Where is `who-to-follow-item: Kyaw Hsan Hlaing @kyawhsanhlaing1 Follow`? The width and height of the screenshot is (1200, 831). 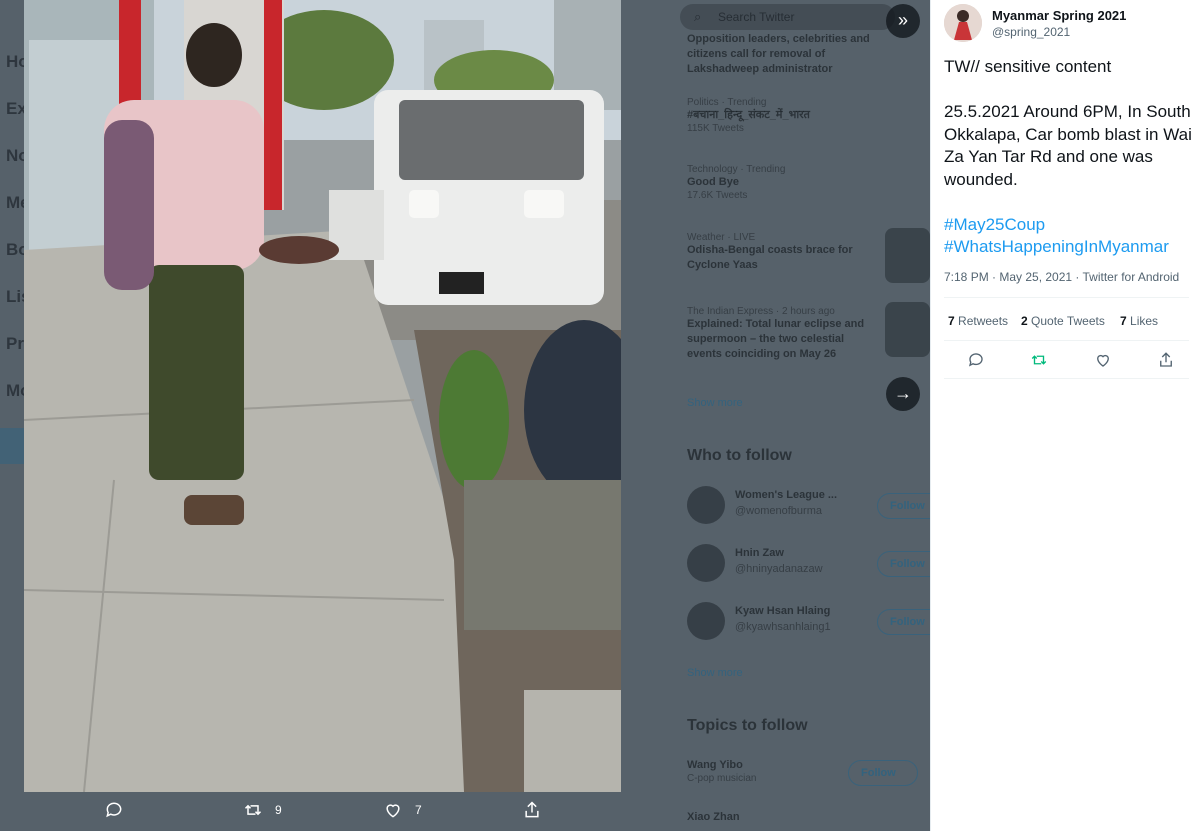
who-to-follow-item: Kyaw Hsan Hlaing @kyawhsanhlaing1 Follow is located at coordinates (808, 622).